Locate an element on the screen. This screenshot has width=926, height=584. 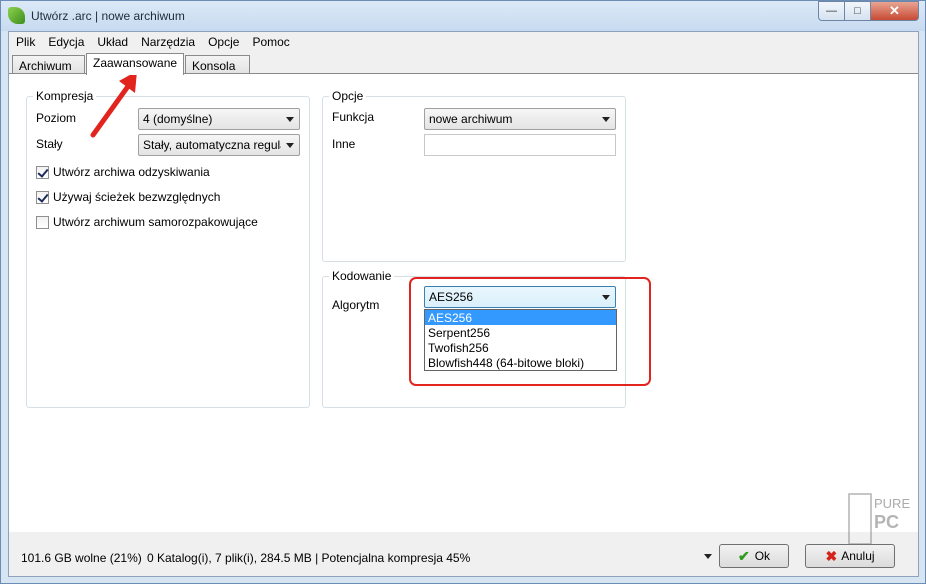
window-title: Utwórz .arc | nowe archiwum is located at coordinates (108, 16).